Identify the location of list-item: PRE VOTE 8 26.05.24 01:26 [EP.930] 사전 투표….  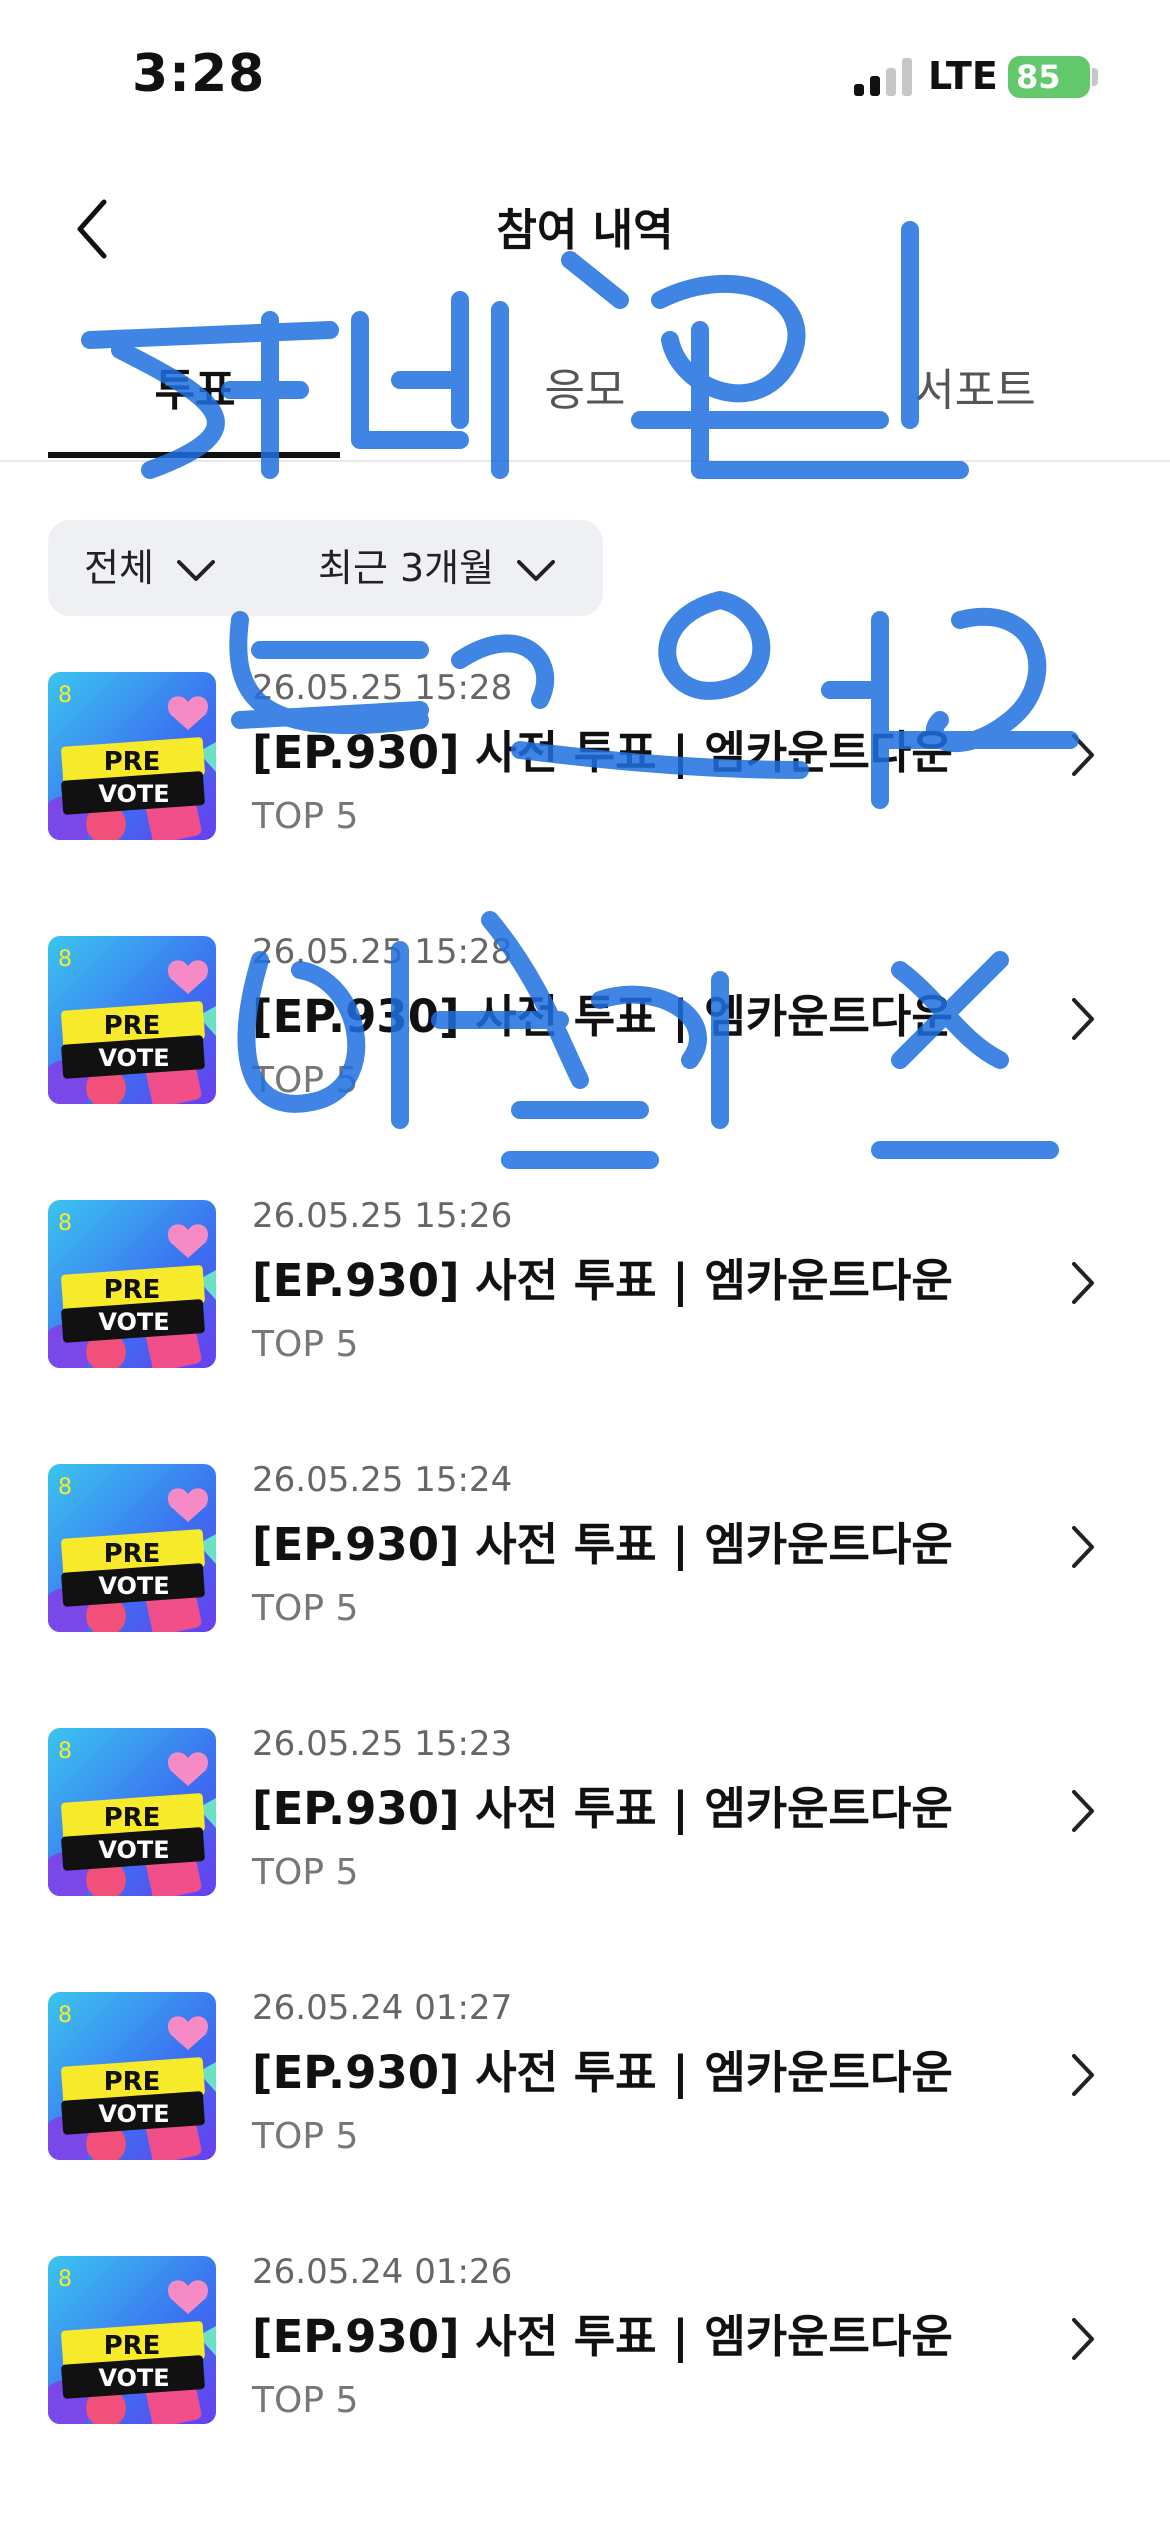
(585, 2376).